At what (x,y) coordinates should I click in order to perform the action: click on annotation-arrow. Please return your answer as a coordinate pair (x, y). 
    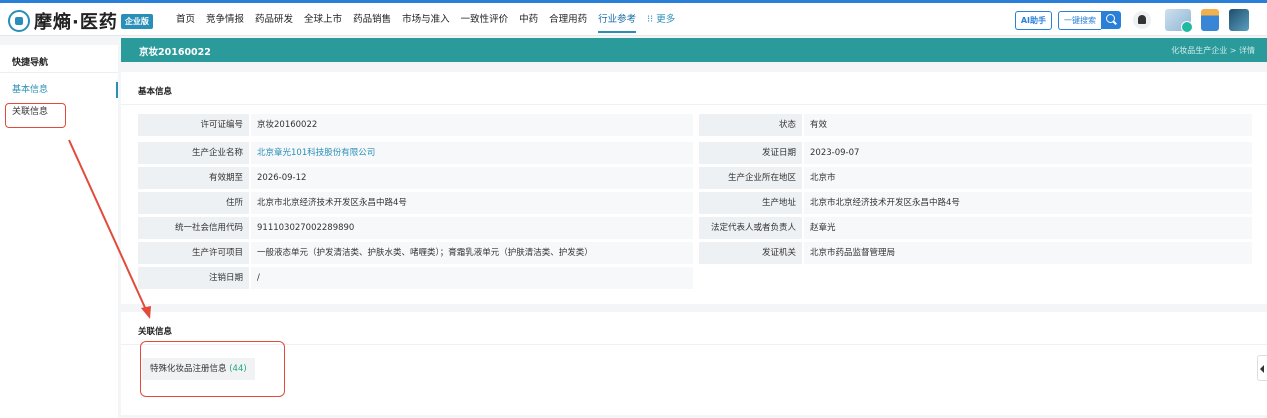
    Looking at the image, I should click on (109, 229).